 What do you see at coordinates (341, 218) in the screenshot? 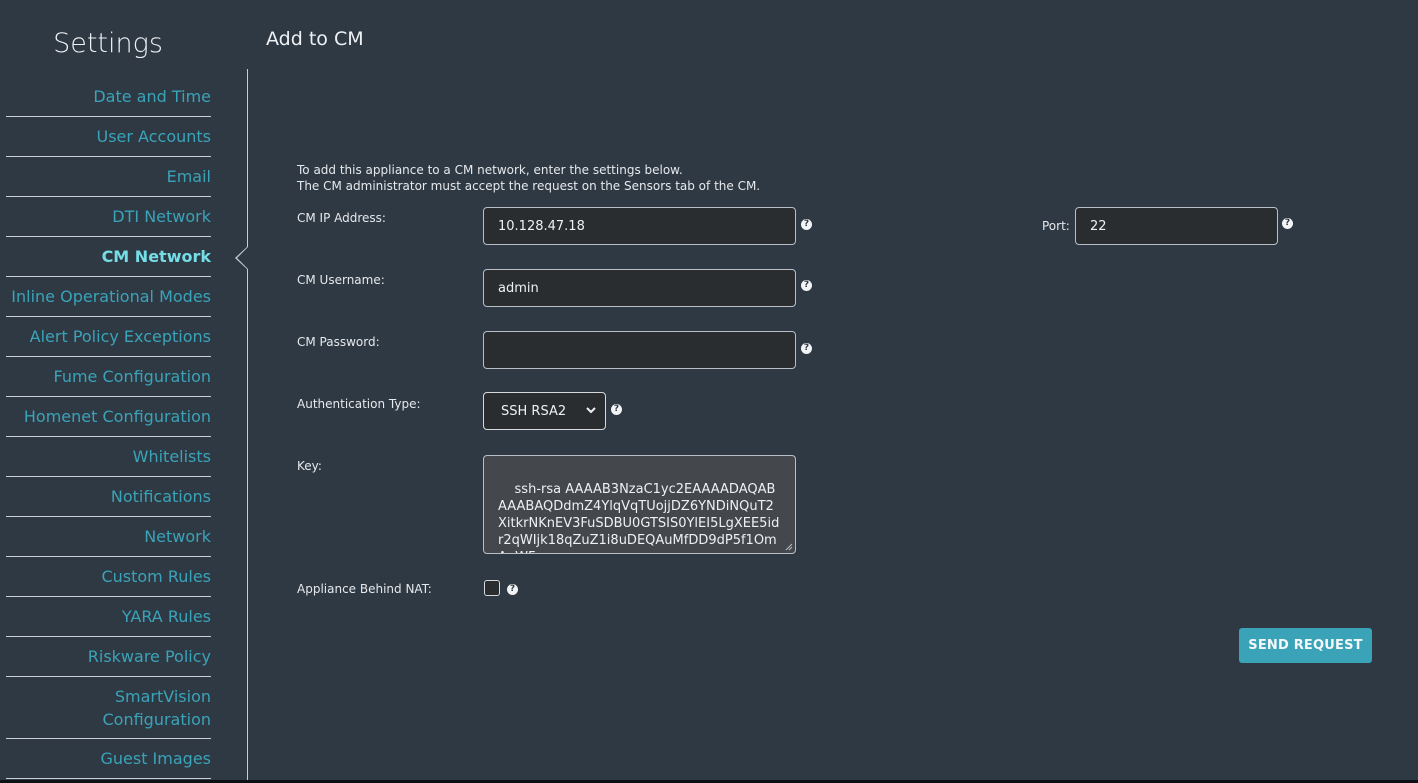
I see `cm-ip-address-label: CM IP Address:` at bounding box center [341, 218].